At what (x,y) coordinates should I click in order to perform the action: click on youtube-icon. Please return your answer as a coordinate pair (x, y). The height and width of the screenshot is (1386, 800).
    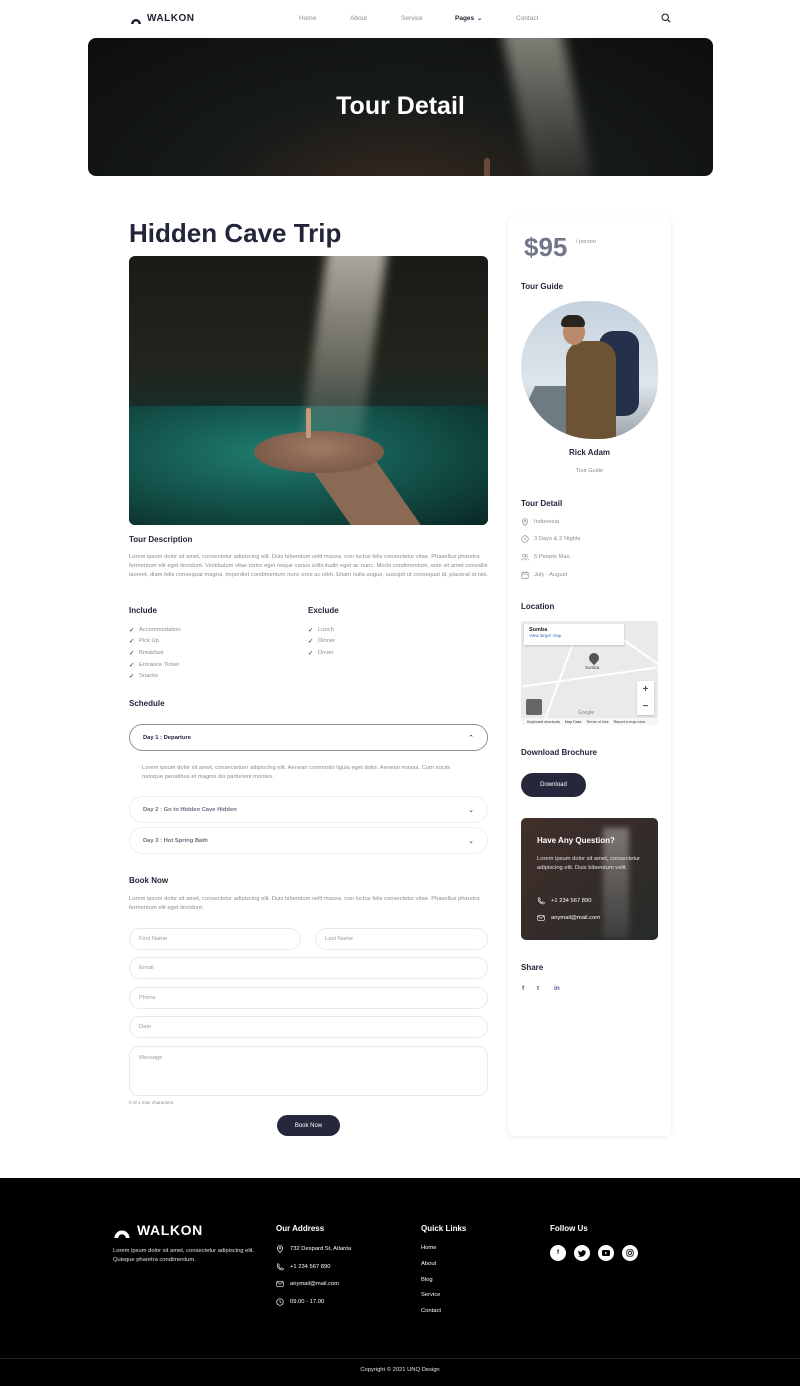
    Looking at the image, I should click on (606, 1253).